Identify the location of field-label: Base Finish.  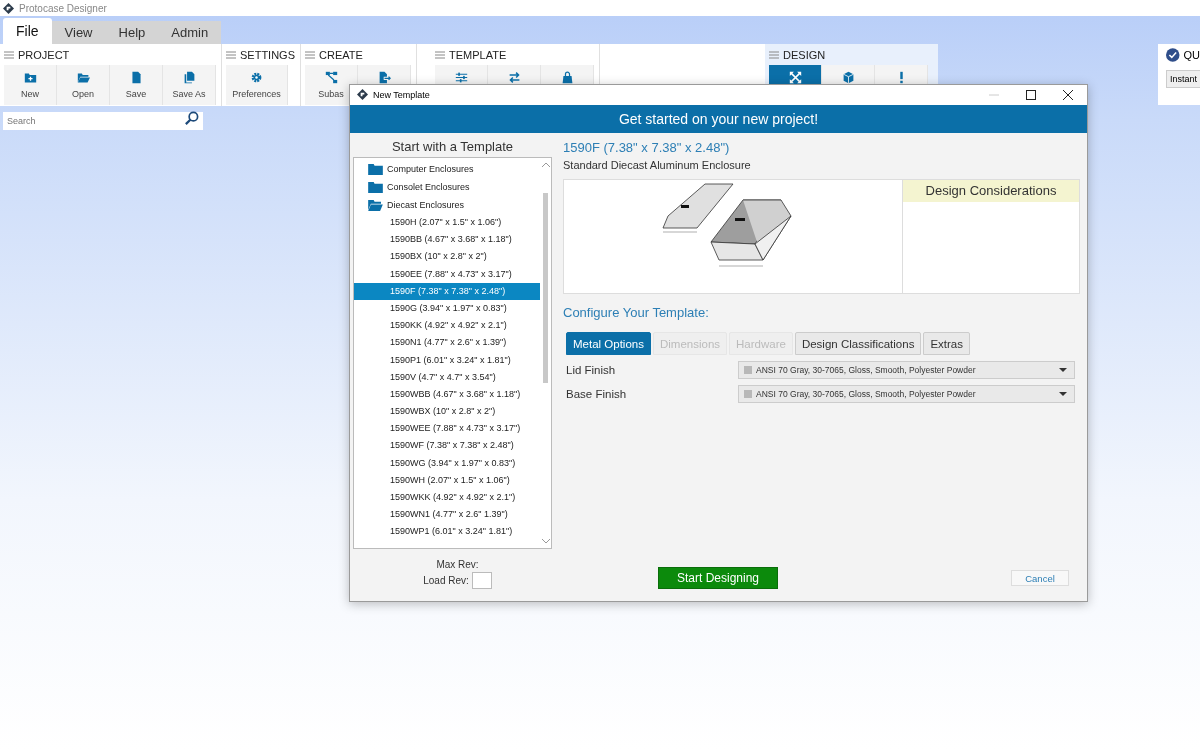
(597, 393).